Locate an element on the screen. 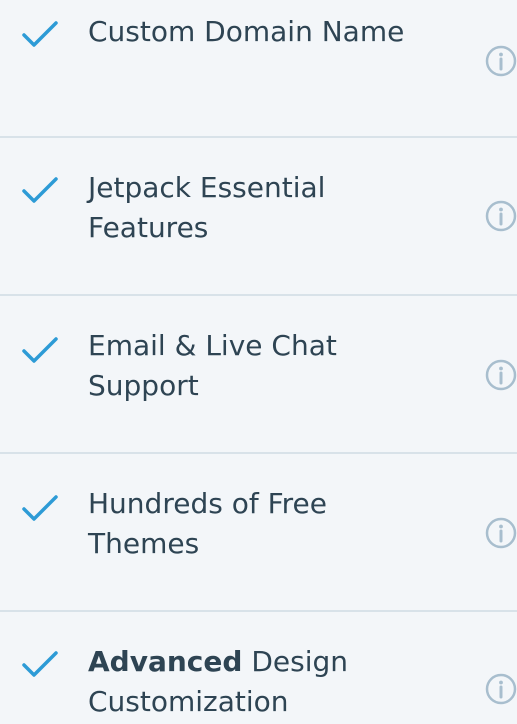 This screenshot has width=517, height=724. feature-label: Custom Domain Name is located at coordinates (246, 31).